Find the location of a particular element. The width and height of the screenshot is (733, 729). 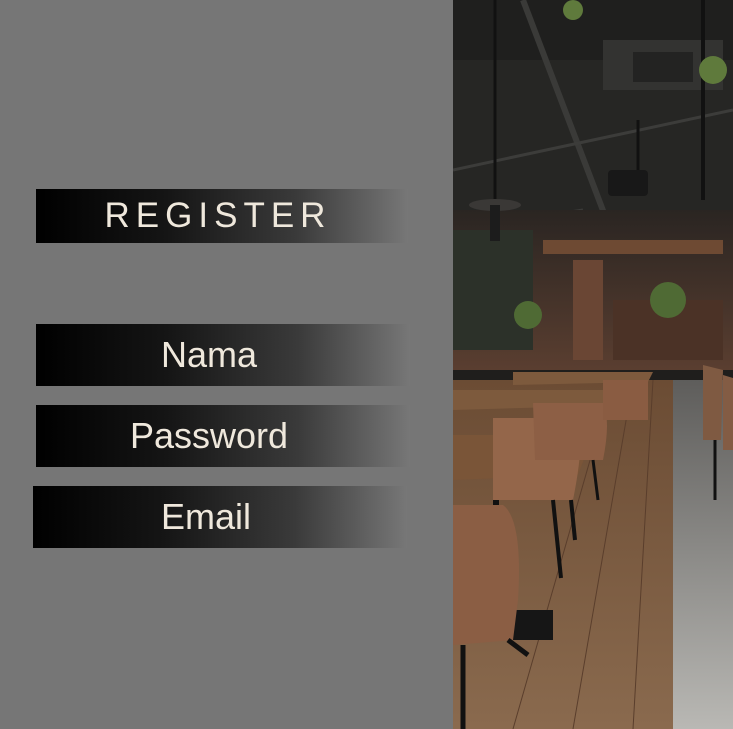

email-field: Email is located at coordinates (220, 517).